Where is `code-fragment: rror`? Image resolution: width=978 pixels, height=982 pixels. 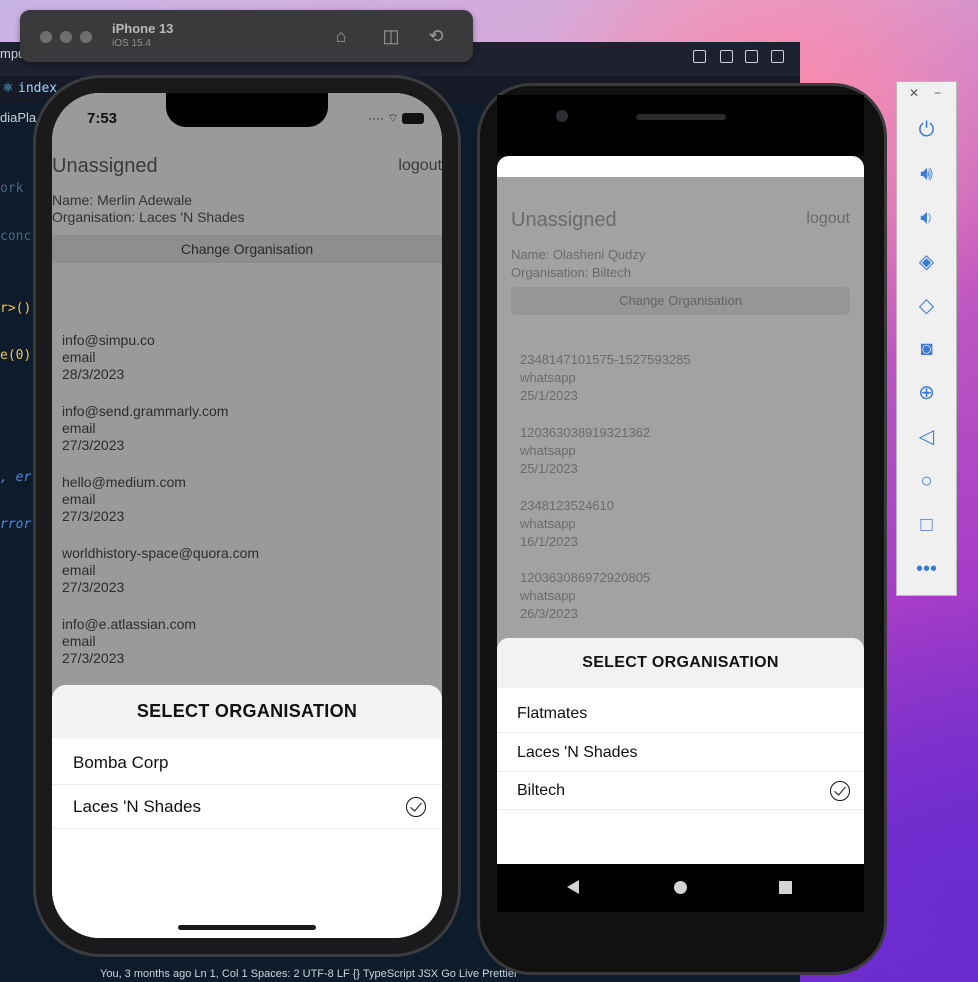
code-fragment: rror is located at coordinates (16, 524).